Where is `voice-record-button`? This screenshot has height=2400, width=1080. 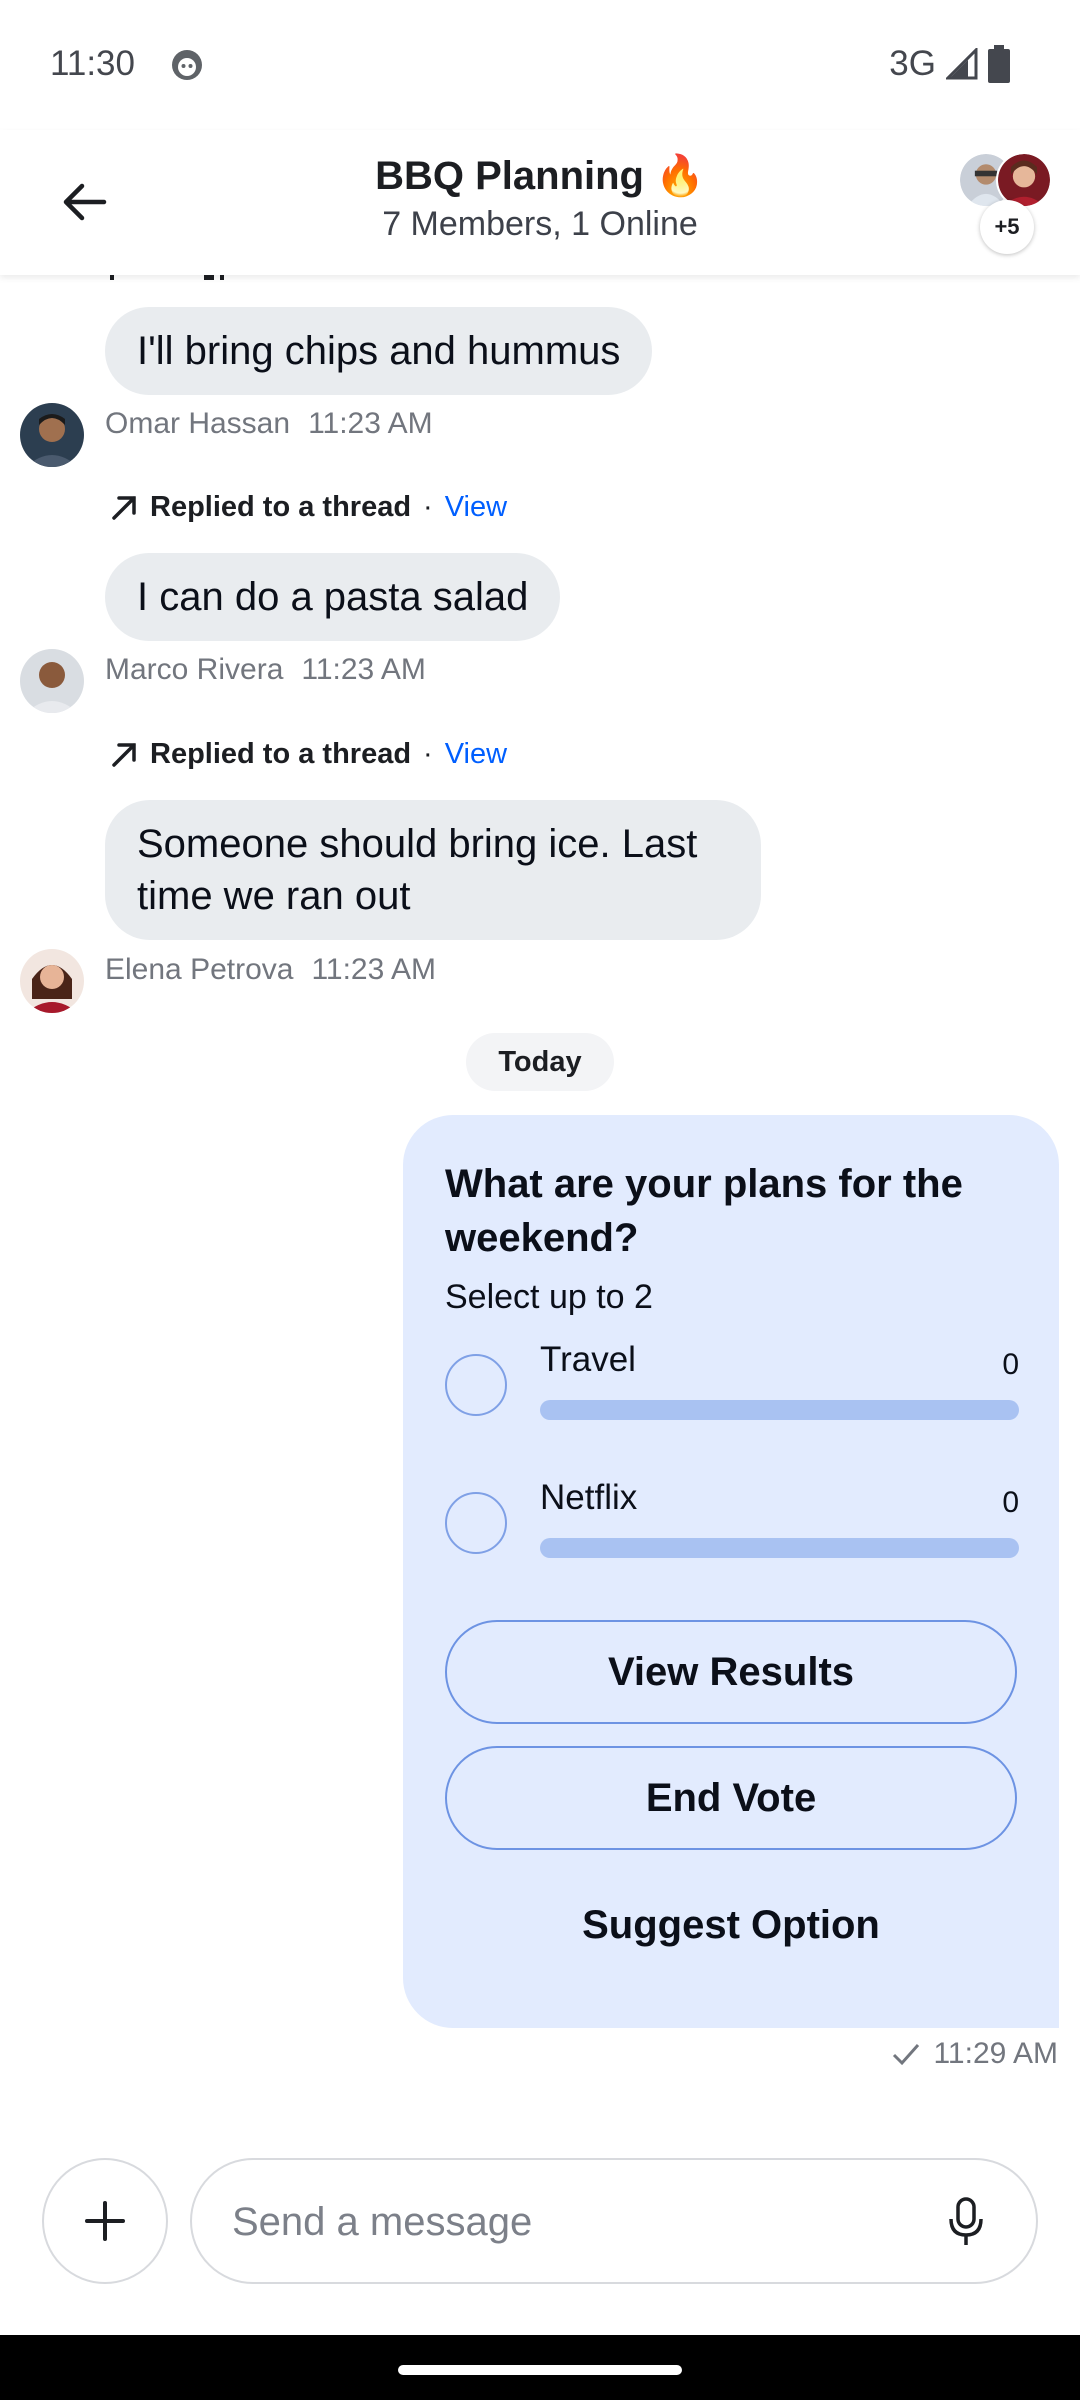 voice-record-button is located at coordinates (966, 2222).